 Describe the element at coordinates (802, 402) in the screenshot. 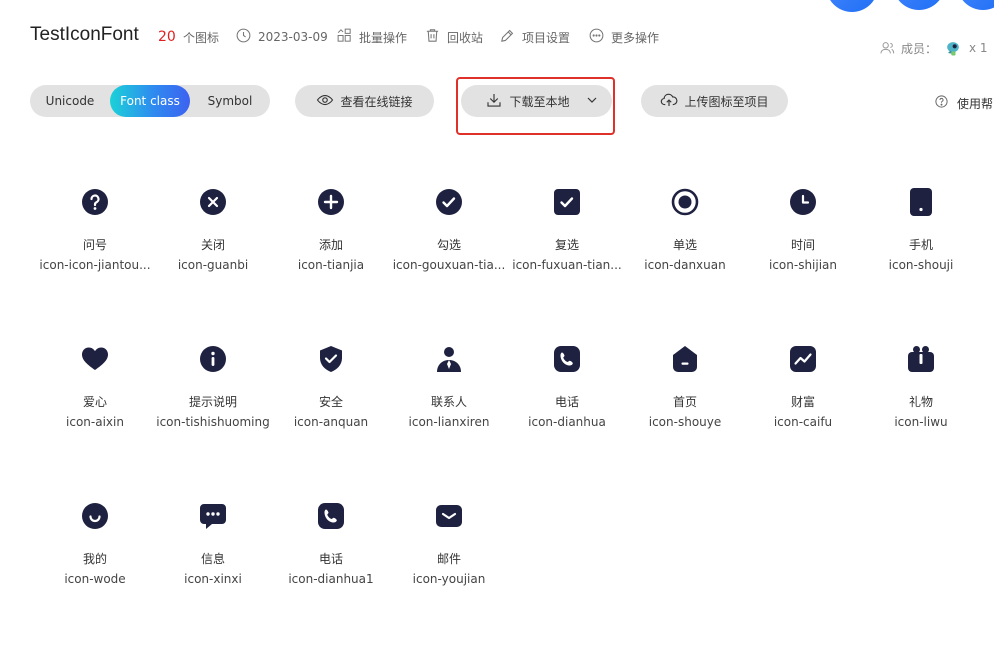

I see `icon-name: 财富` at that location.